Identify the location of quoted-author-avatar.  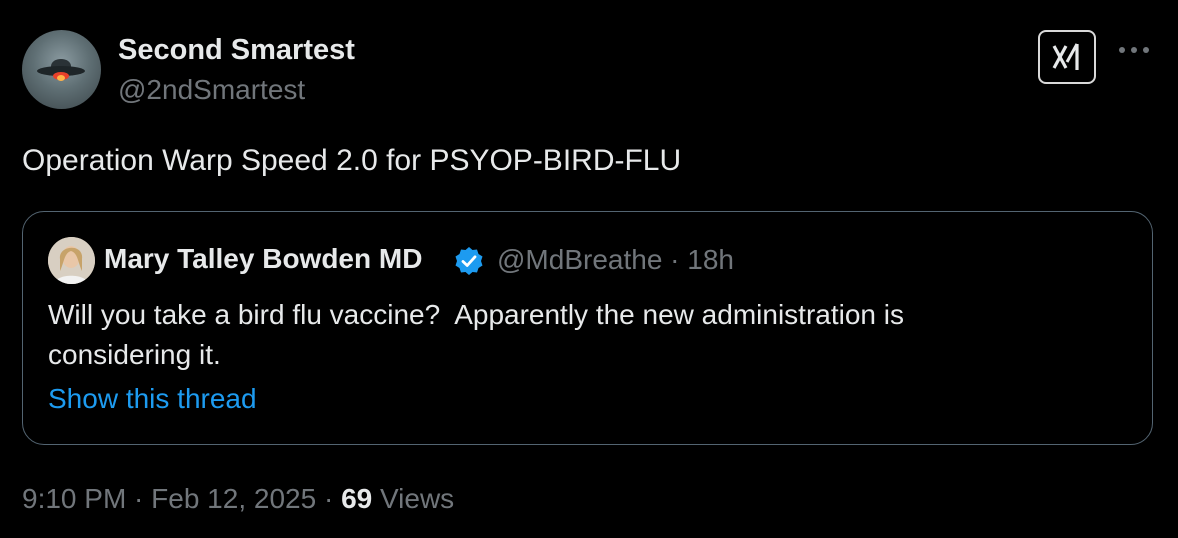
(71, 260).